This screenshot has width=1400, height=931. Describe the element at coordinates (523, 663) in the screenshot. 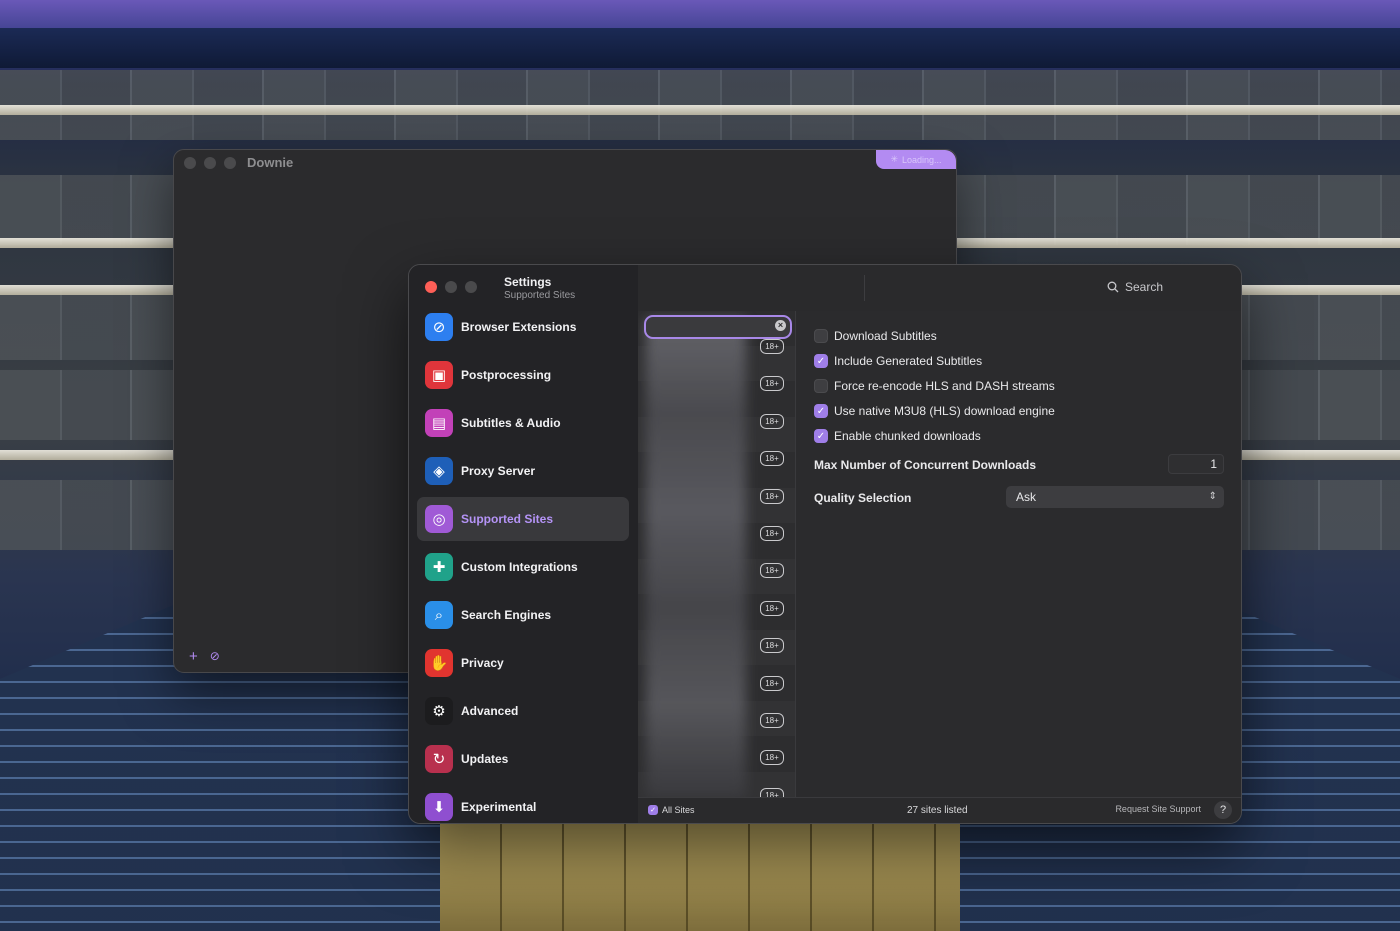

I see `sidebar-item-privacy: ✋ Privacy` at that location.